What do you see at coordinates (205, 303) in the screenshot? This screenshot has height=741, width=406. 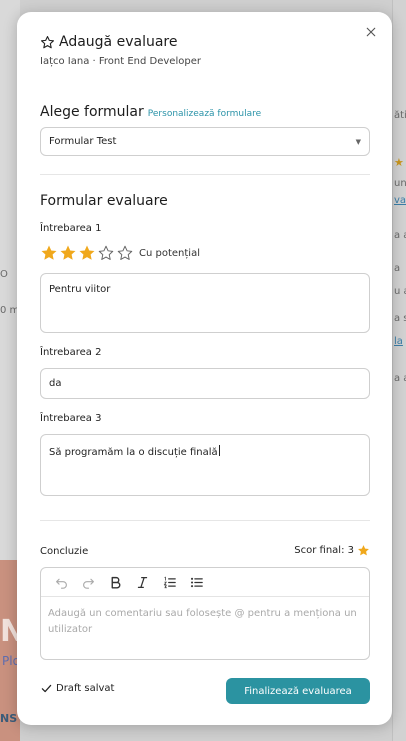 I see `question-1-answer: Pentru viitor` at bounding box center [205, 303].